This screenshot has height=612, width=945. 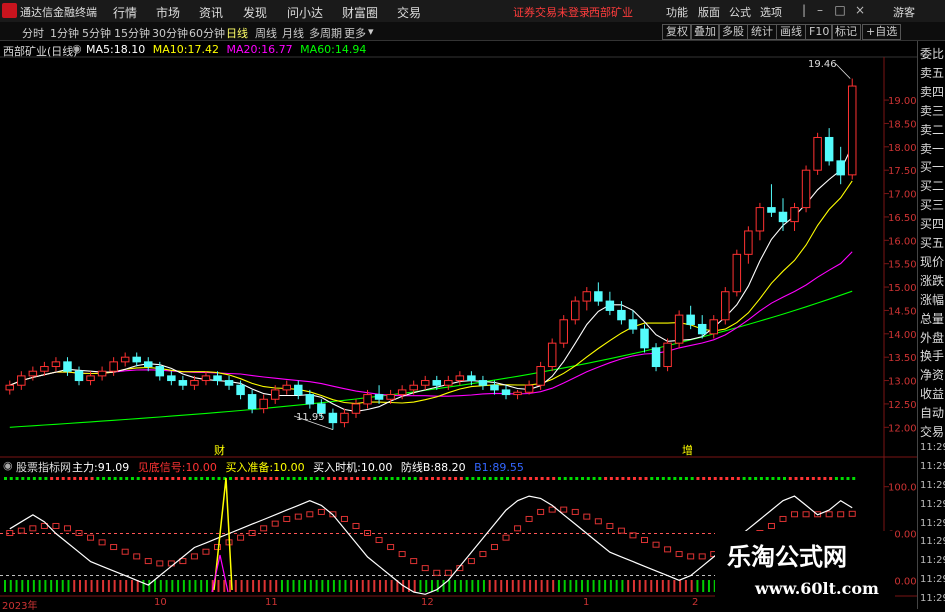 What do you see at coordinates (902, 241) in the screenshot?
I see `price-tick-label: 16.00` at bounding box center [902, 241].